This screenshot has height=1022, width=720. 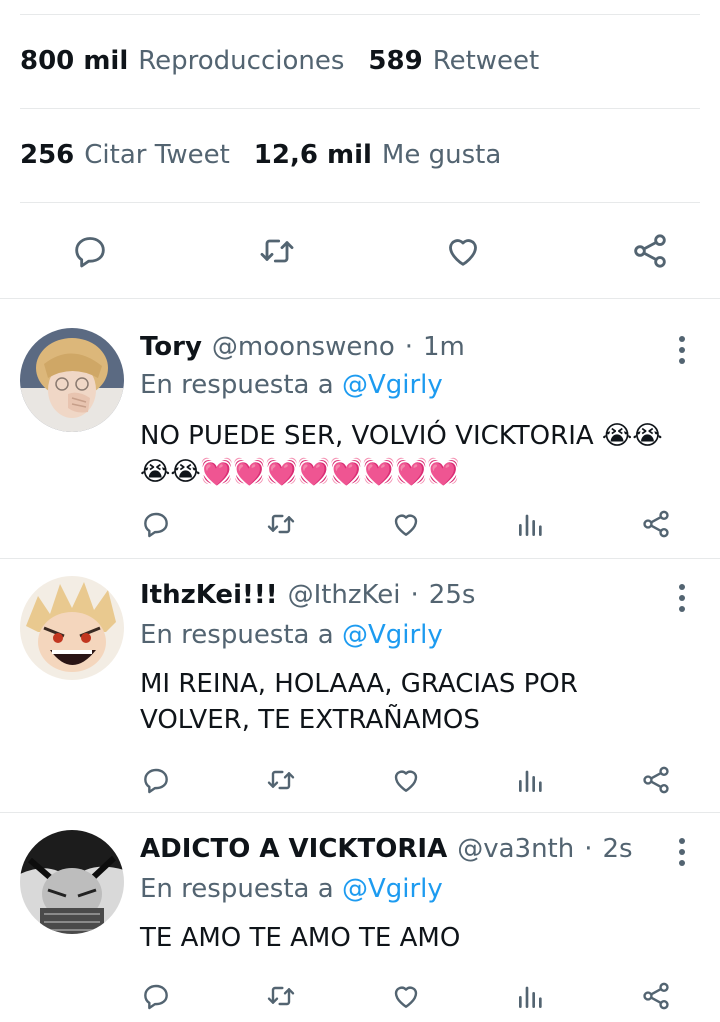 I want to click on display-name: Tory, so click(x=171, y=347).